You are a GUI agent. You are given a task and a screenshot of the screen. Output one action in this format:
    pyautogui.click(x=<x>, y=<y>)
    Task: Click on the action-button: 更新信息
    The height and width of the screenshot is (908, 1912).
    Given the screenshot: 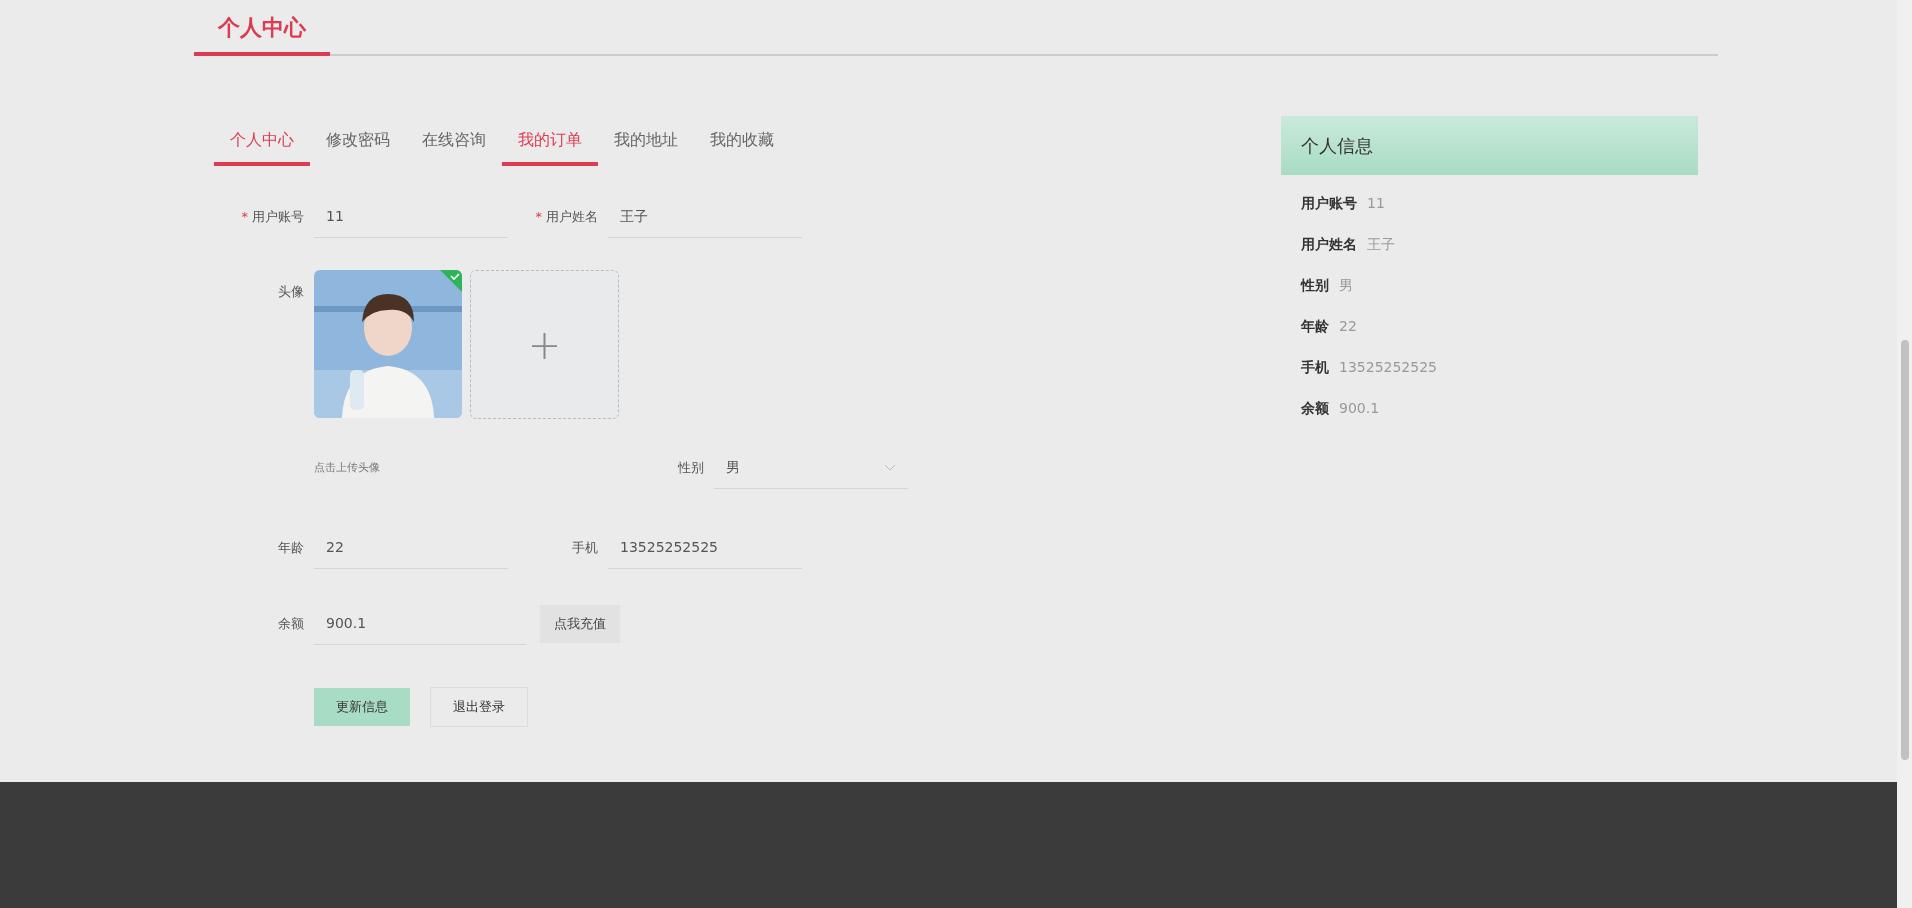 What is the action you would take?
    pyautogui.click(x=362, y=707)
    